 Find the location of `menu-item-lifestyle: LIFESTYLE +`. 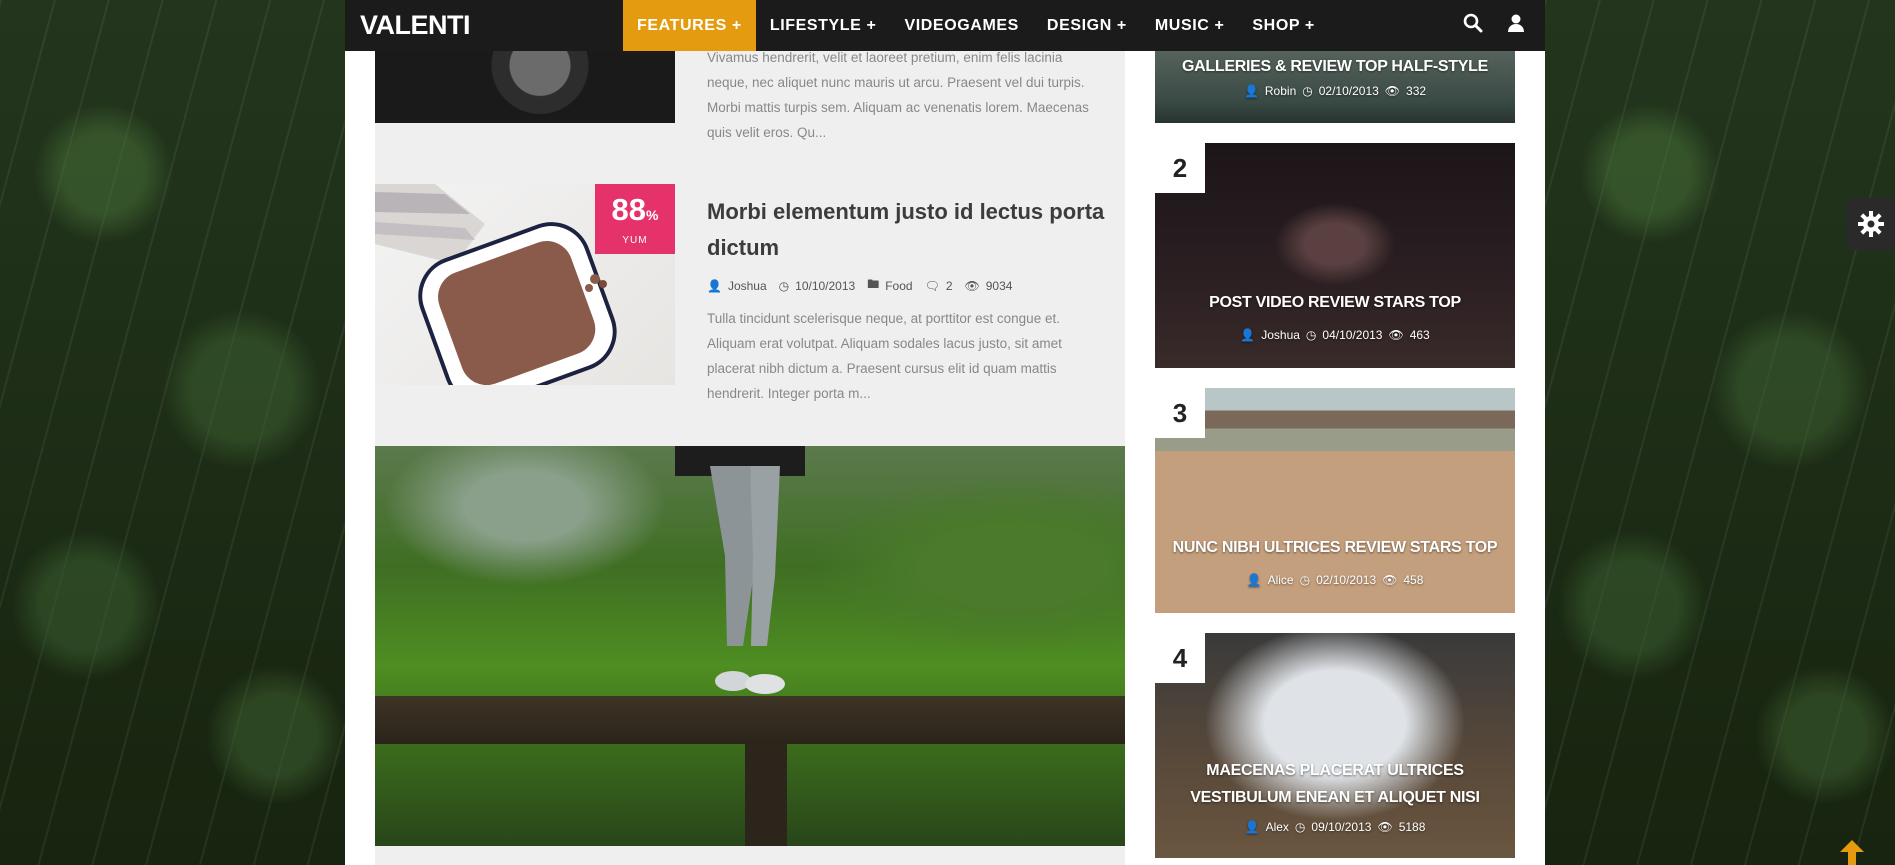

menu-item-lifestyle: LIFESTYLE + is located at coordinates (823, 25).